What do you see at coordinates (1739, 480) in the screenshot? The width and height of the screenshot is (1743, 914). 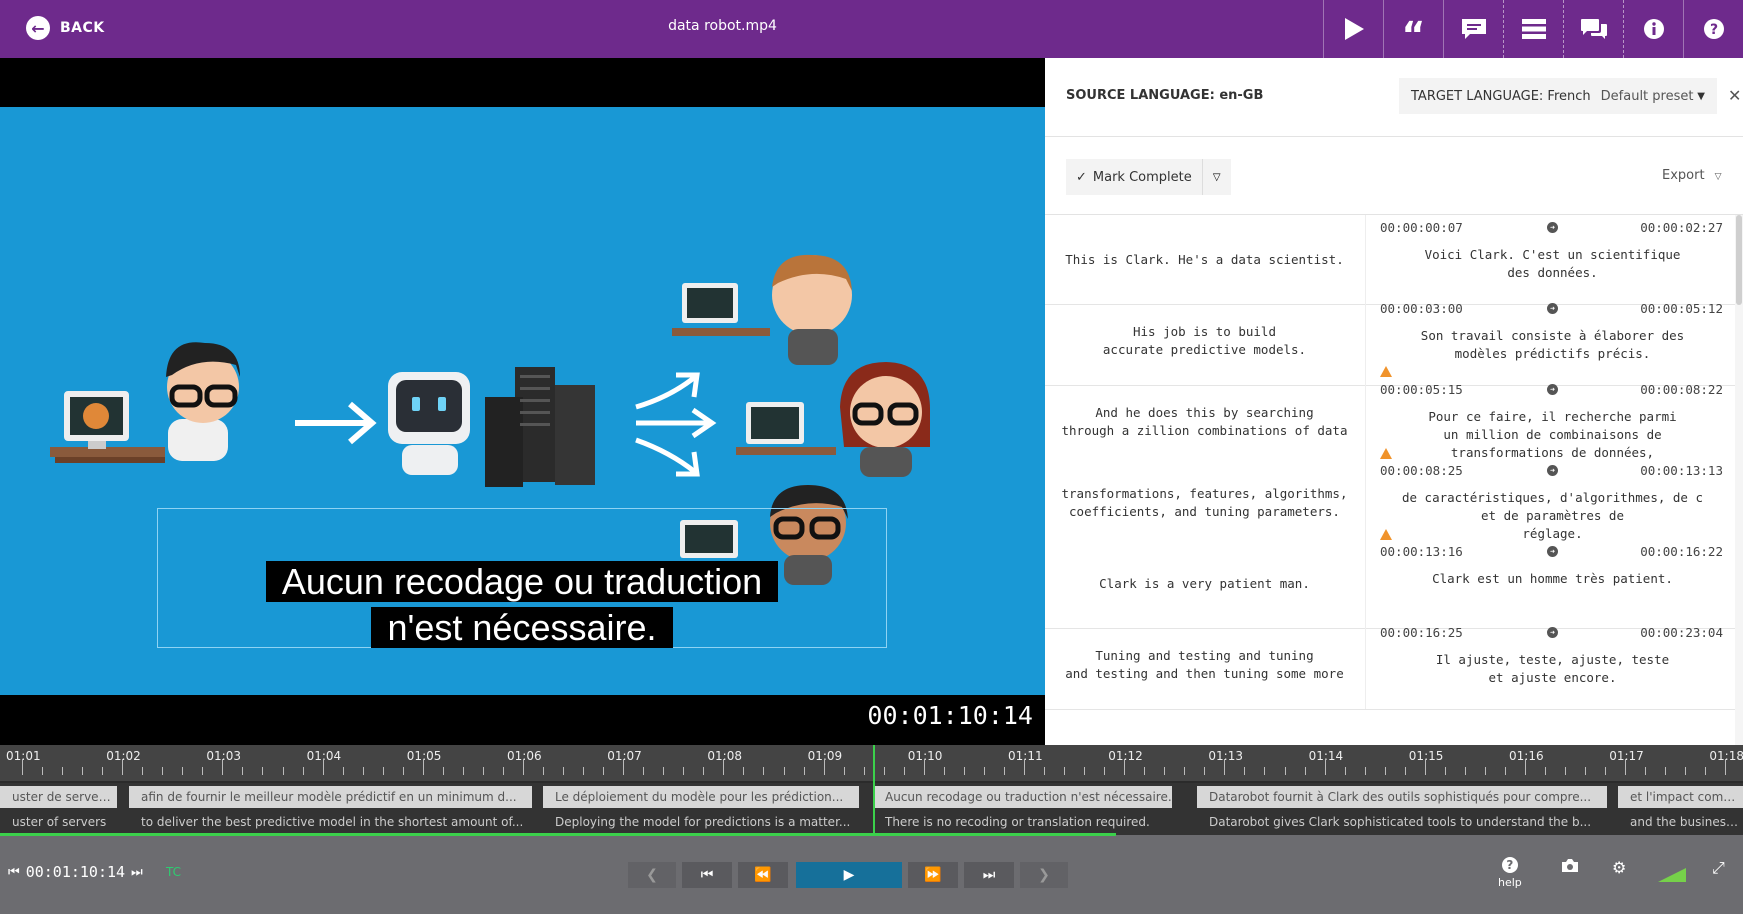 I see `cue-list-scrollbar` at bounding box center [1739, 480].